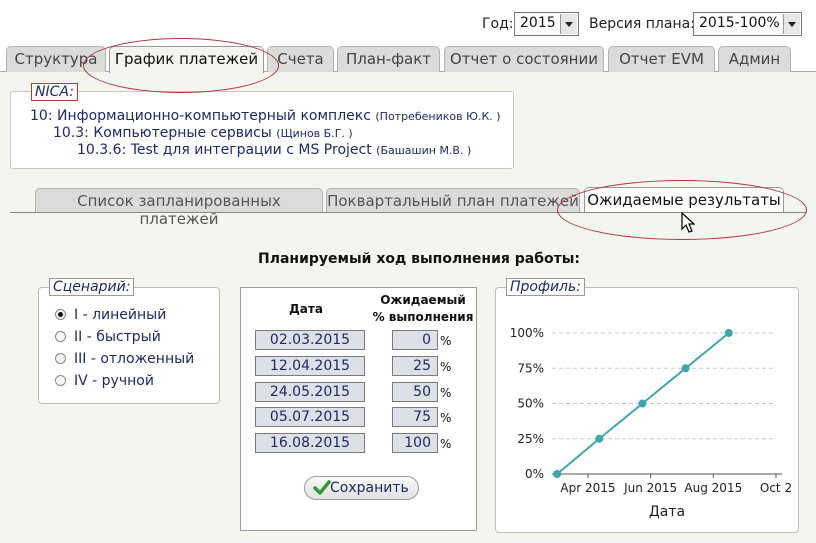 This screenshot has width=816, height=543. I want to click on version-value: 2015-100%, so click(739, 23).